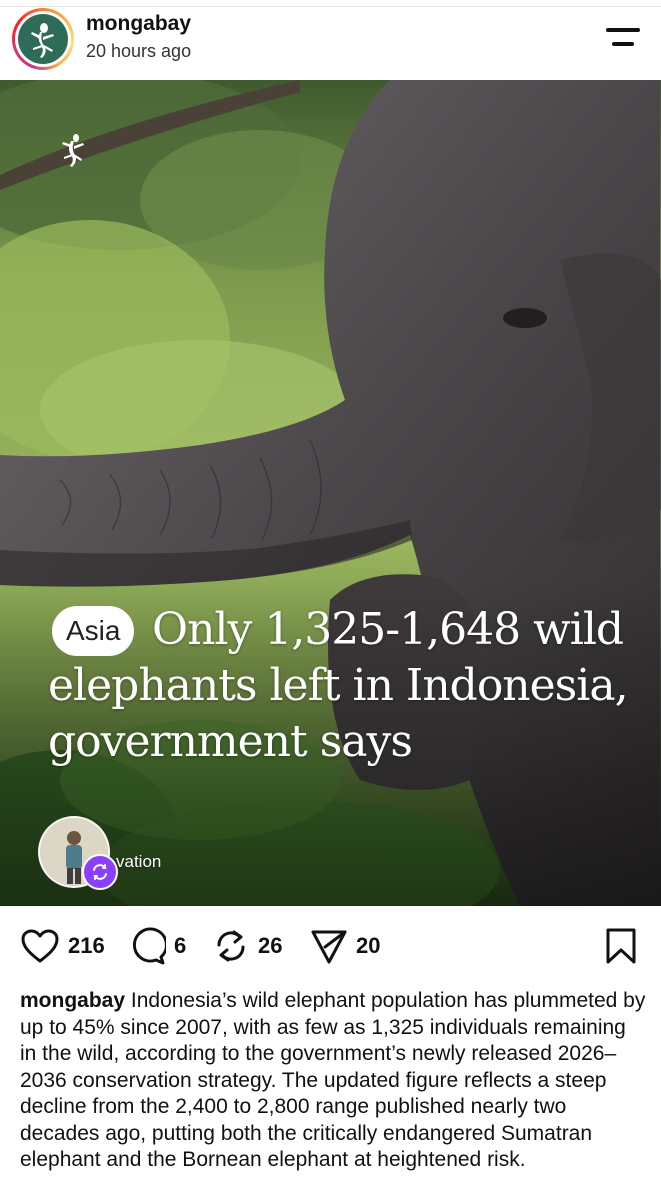 The height and width of the screenshot is (1200, 661). What do you see at coordinates (139, 51) in the screenshot?
I see `post-timestamp: 20 hours ago` at bounding box center [139, 51].